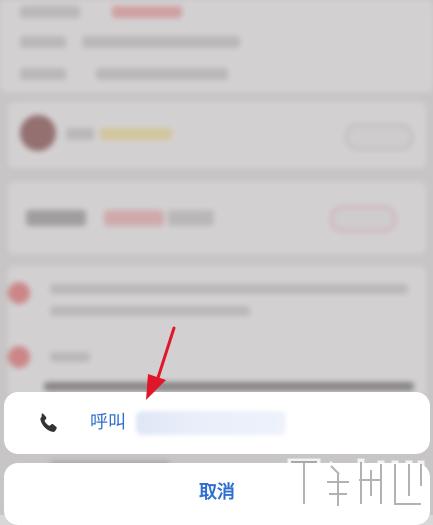 The width and height of the screenshot is (433, 525). Describe the element at coordinates (211, 423) in the screenshot. I see `blurred-phone-number` at that location.